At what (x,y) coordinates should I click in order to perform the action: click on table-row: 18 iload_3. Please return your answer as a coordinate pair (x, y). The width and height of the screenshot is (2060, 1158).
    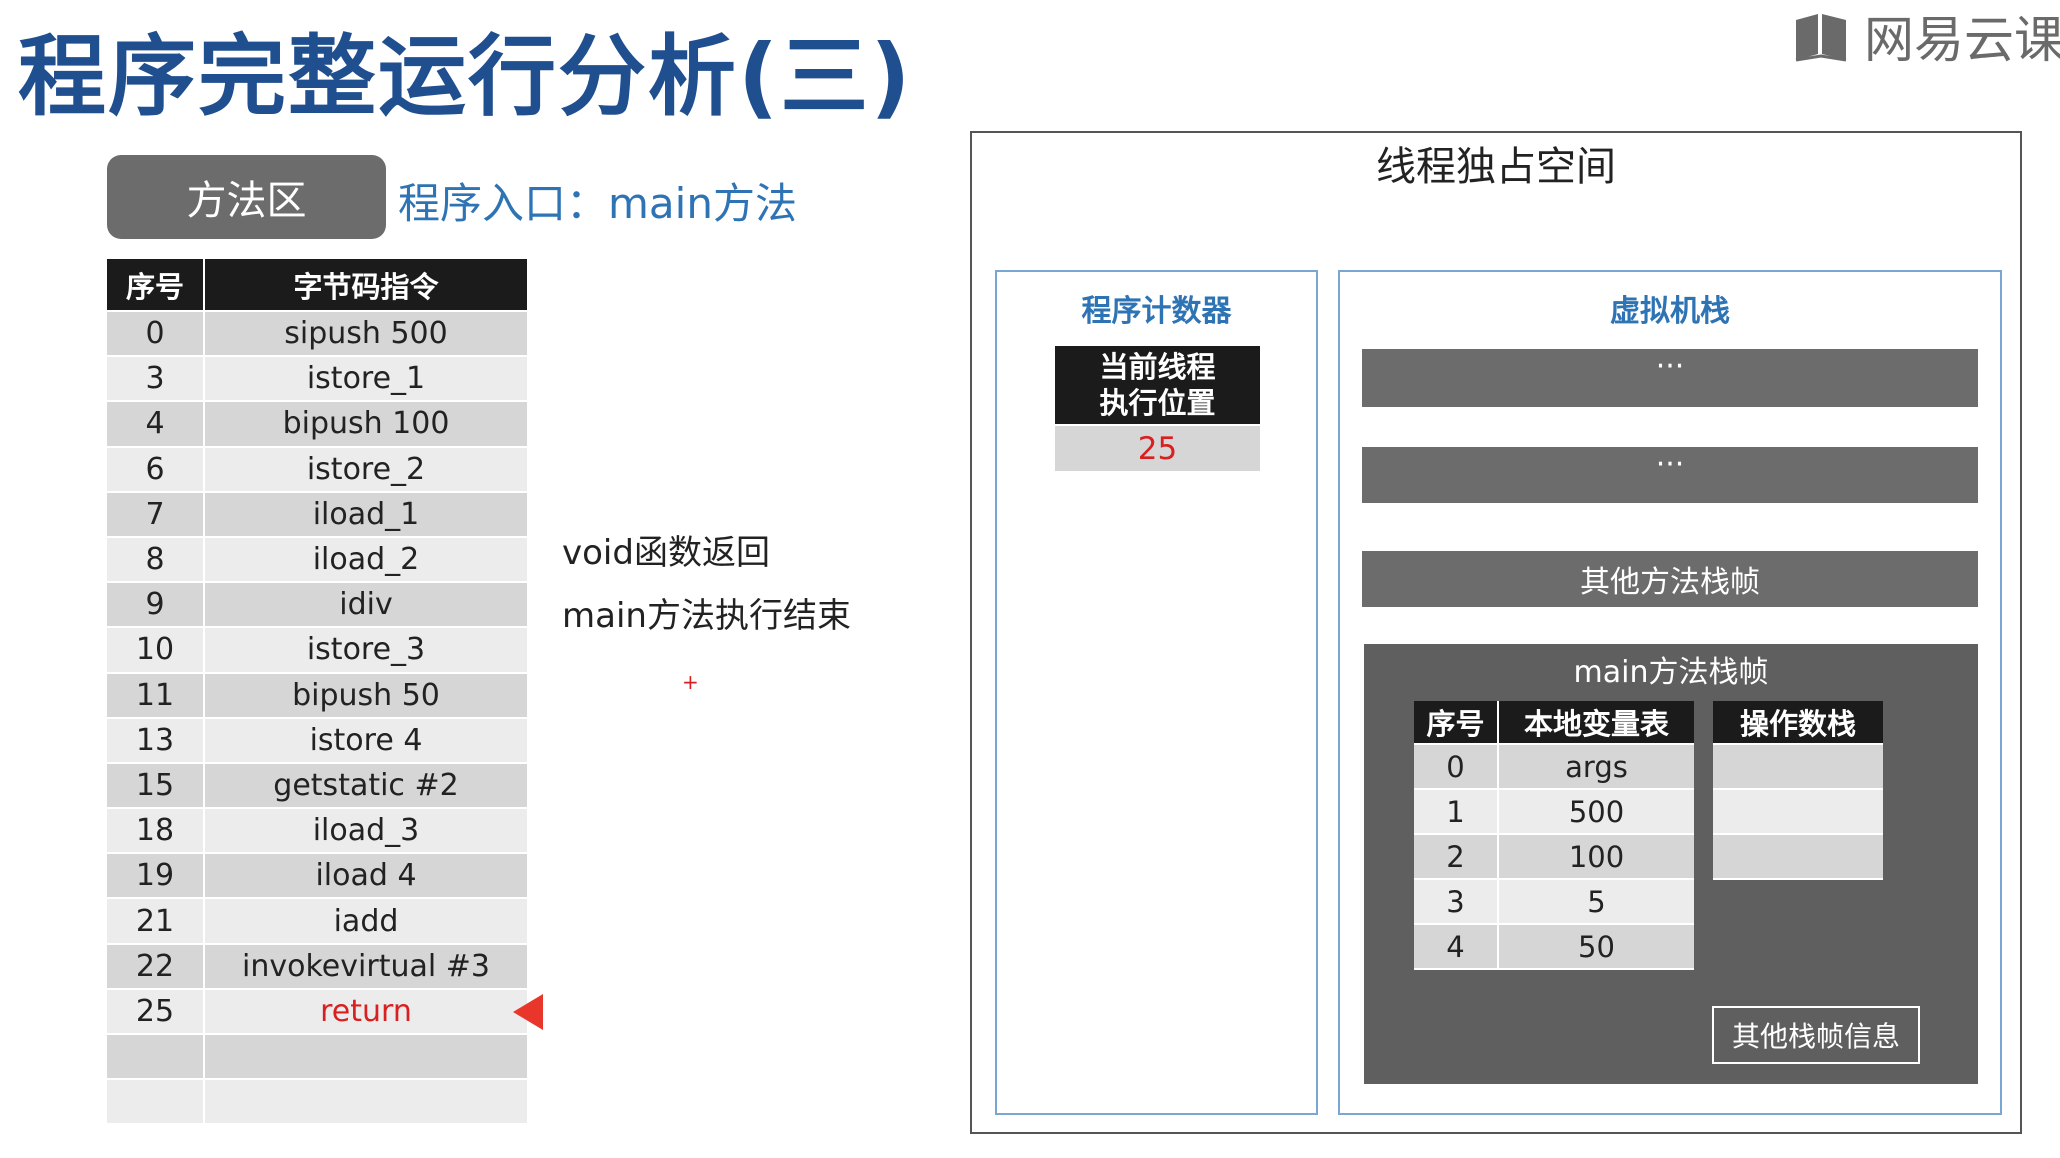
    Looking at the image, I should click on (317, 832).